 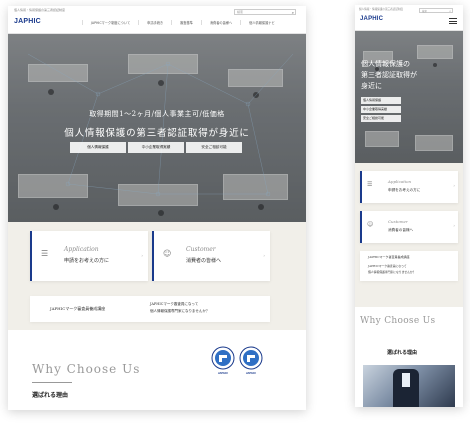 What do you see at coordinates (52, 382) in the screenshot?
I see `why-divider` at bounding box center [52, 382].